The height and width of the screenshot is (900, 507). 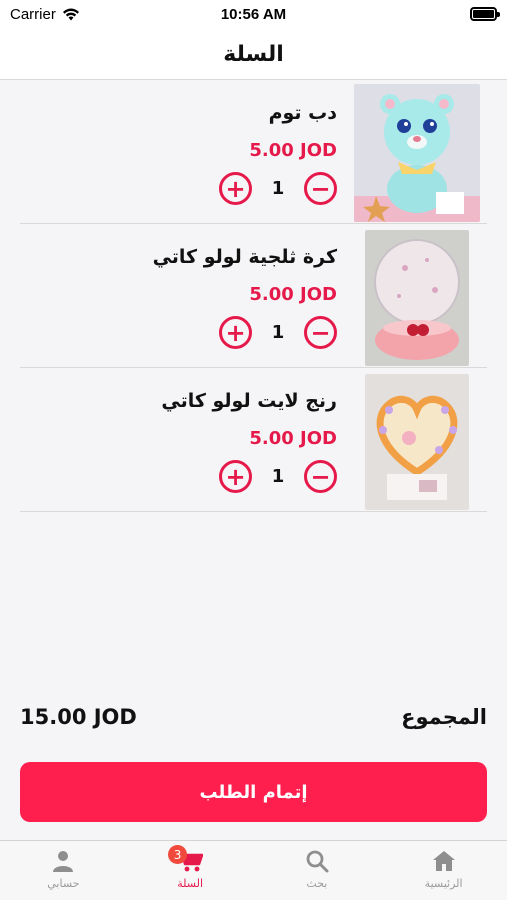 What do you see at coordinates (317, 883) in the screenshot?
I see `tab-search-label: بحث` at bounding box center [317, 883].